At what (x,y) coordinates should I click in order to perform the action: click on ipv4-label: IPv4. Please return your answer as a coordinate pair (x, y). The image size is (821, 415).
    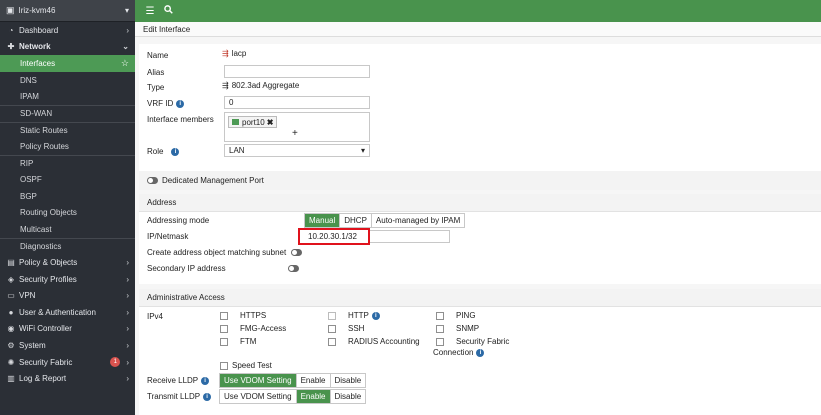
    Looking at the image, I should click on (155, 316).